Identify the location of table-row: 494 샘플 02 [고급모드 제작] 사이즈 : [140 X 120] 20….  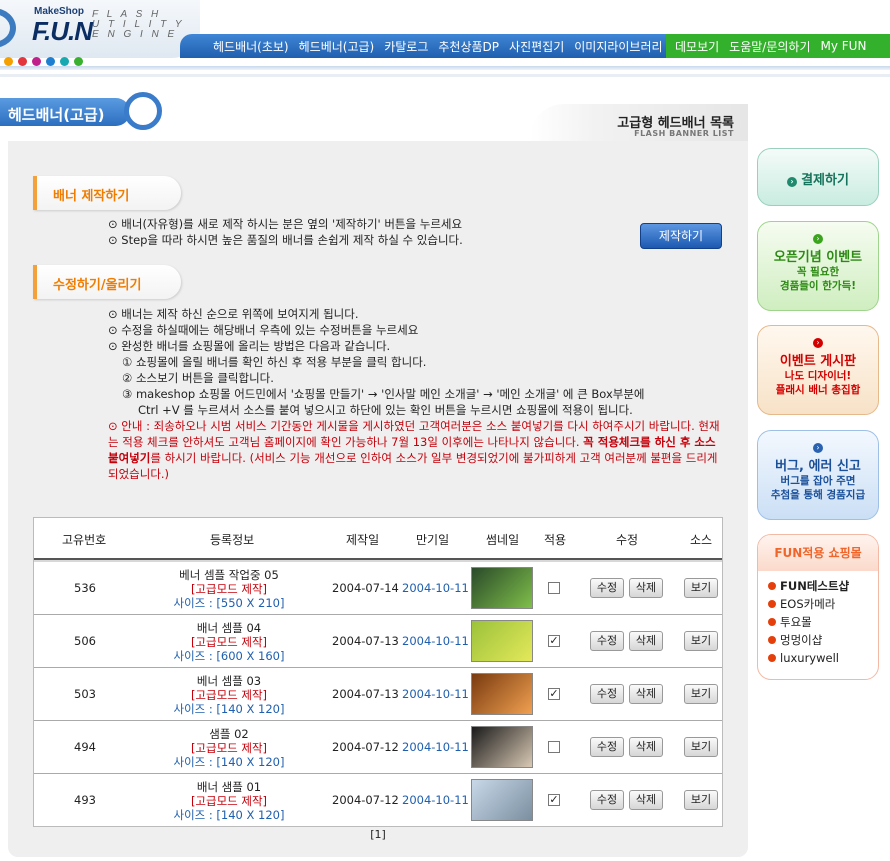
(378, 747).